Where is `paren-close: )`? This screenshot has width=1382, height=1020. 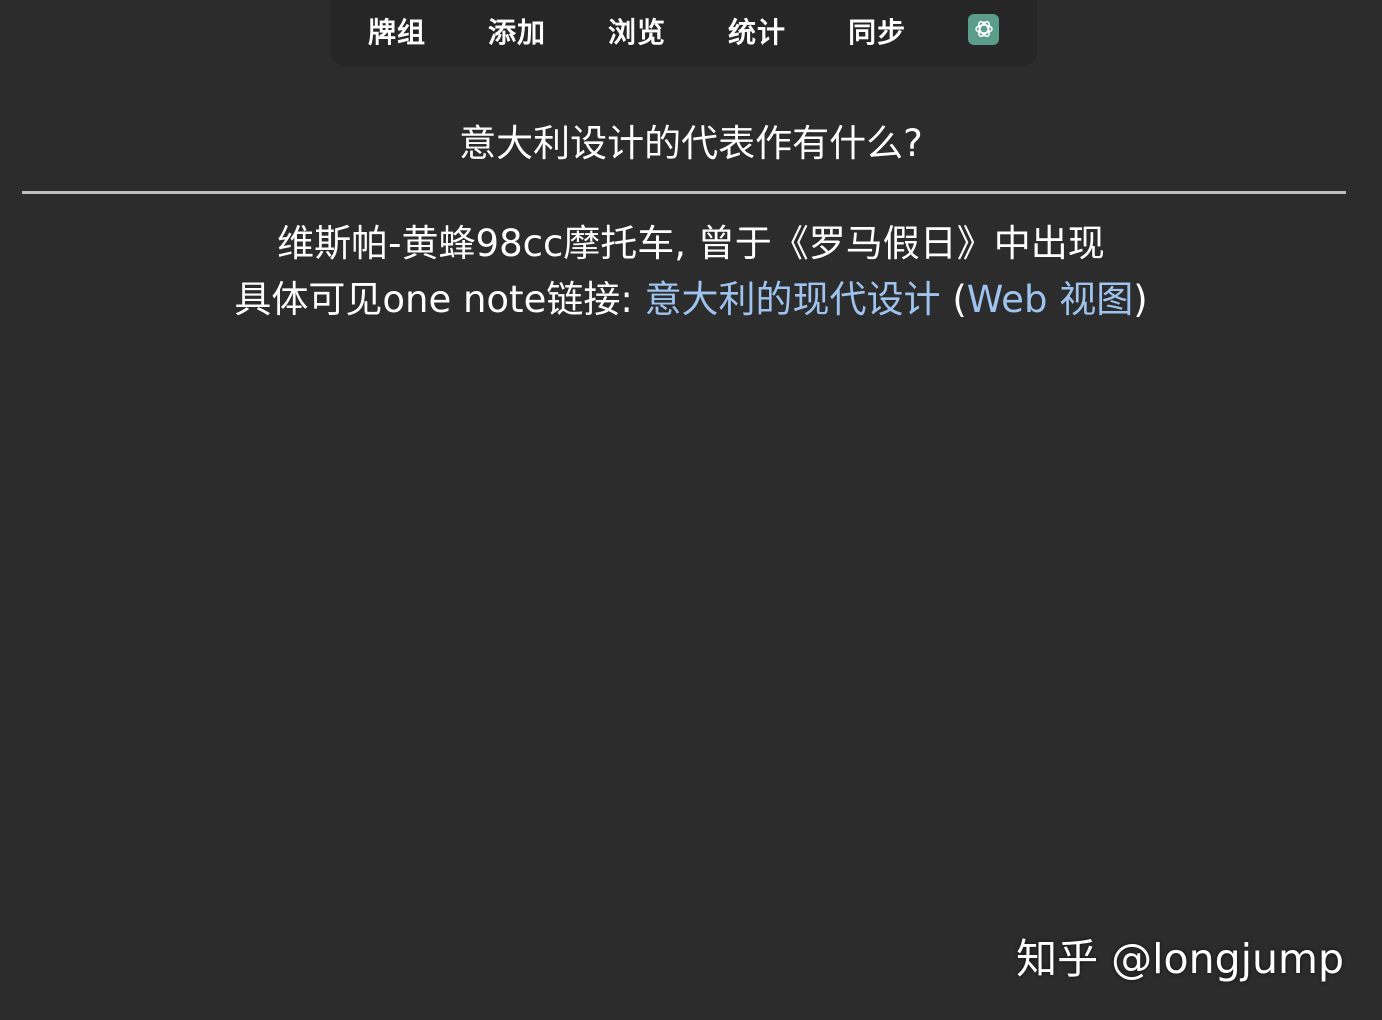
paren-close: ) is located at coordinates (1140, 299).